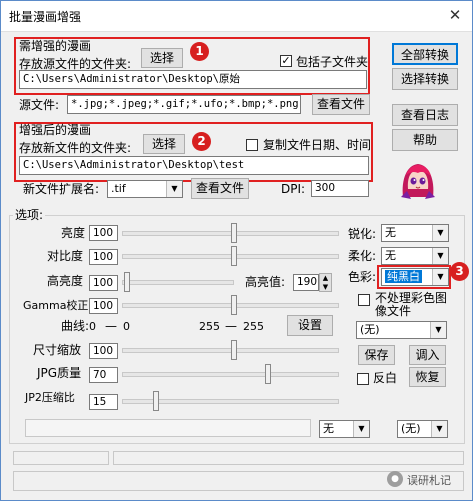 This screenshot has width=473, height=501. I want to click on highlight-slider-thumb, so click(127, 282).